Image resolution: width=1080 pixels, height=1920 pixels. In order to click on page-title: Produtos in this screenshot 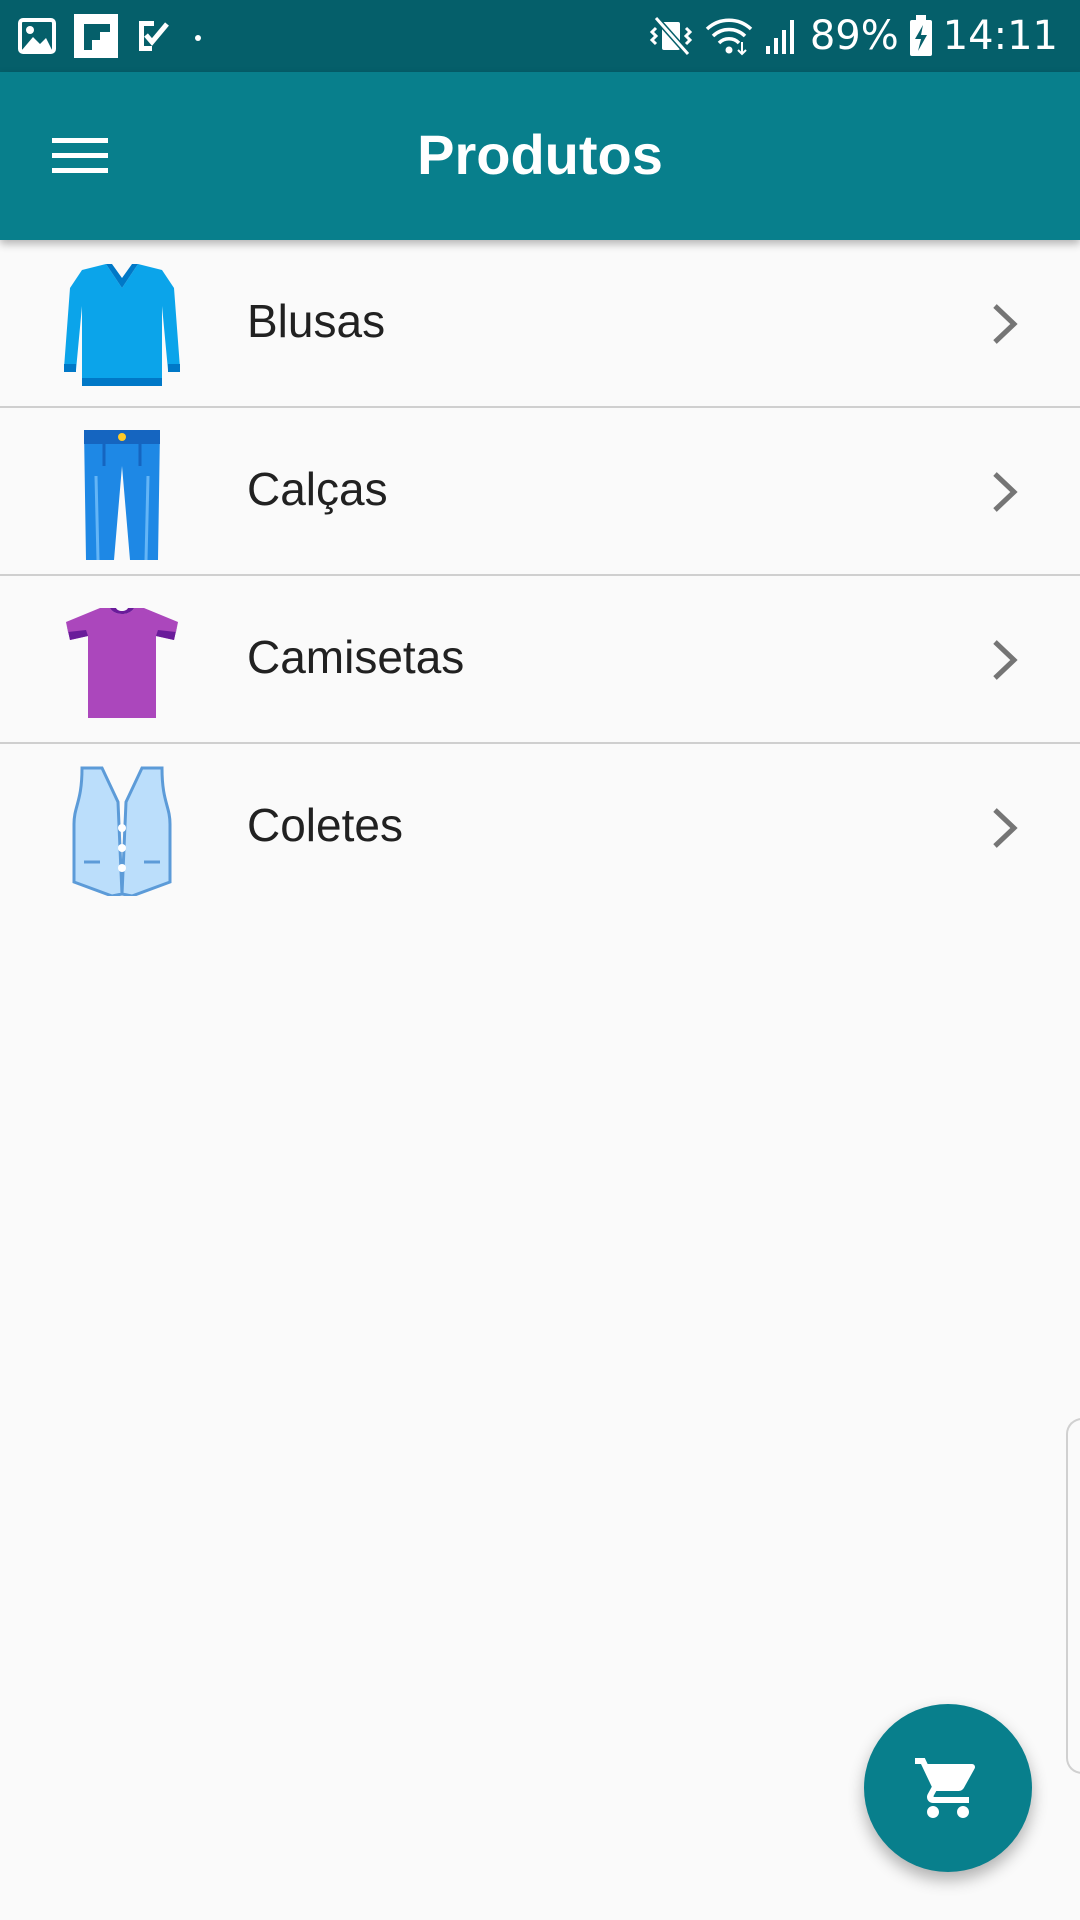, I will do `click(540, 154)`.